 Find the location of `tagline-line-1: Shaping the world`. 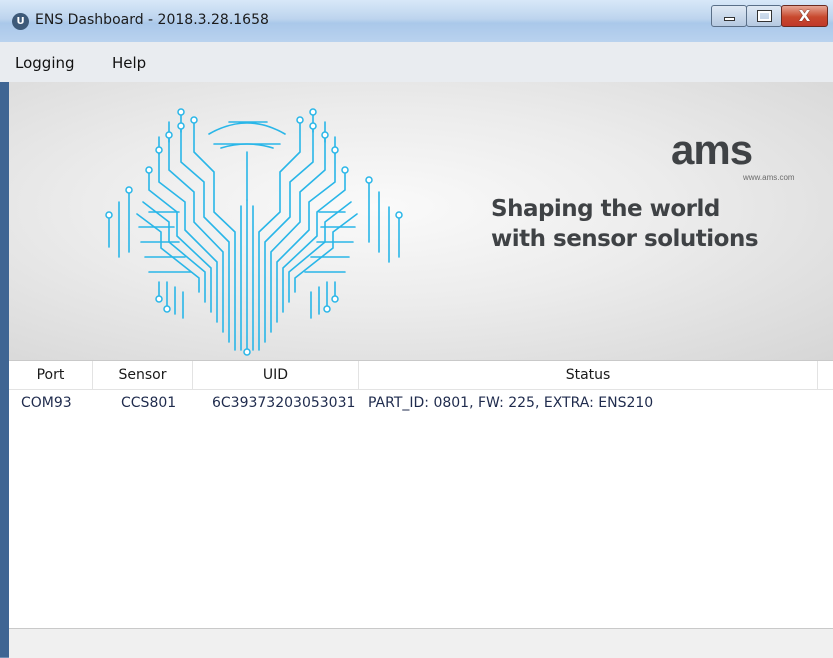

tagline-line-1: Shaping the world is located at coordinates (605, 209).